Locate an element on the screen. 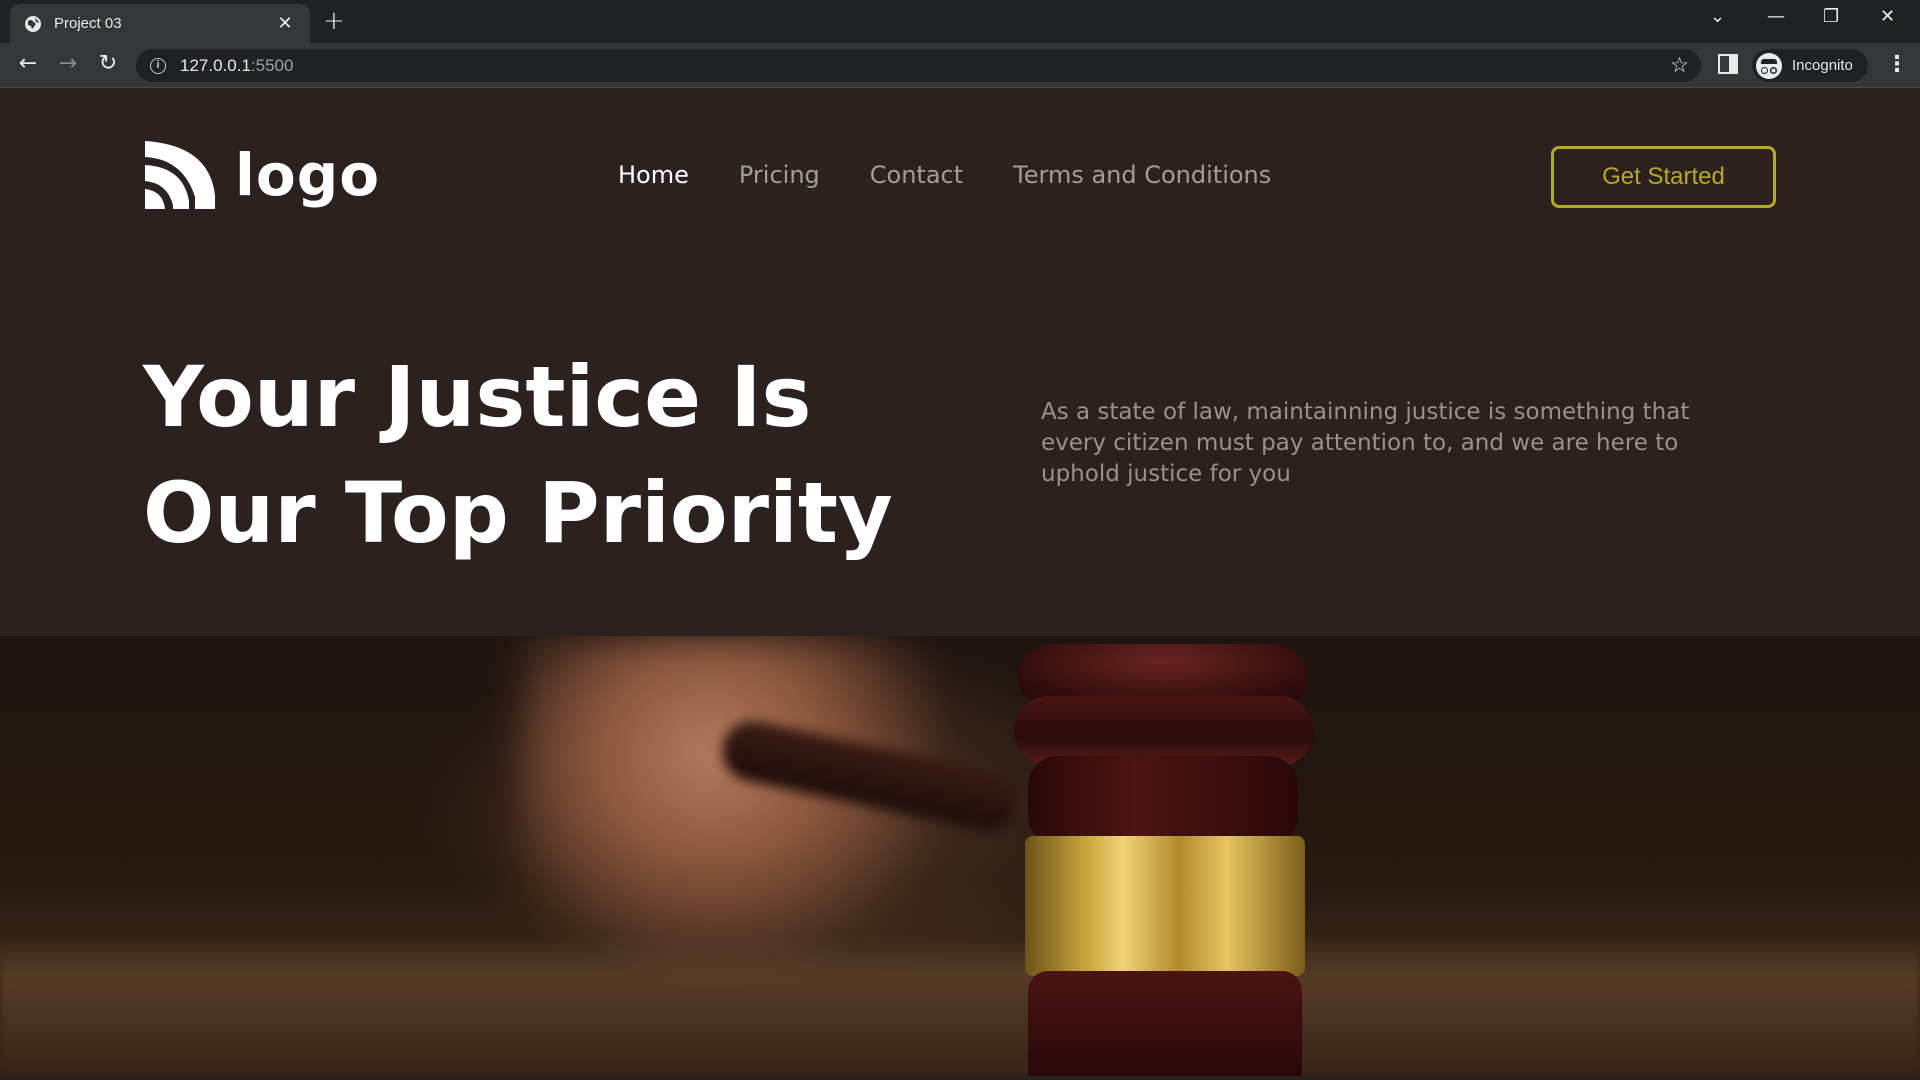 The height and width of the screenshot is (1080, 1920). gavel-bottom is located at coordinates (1165, 1023).